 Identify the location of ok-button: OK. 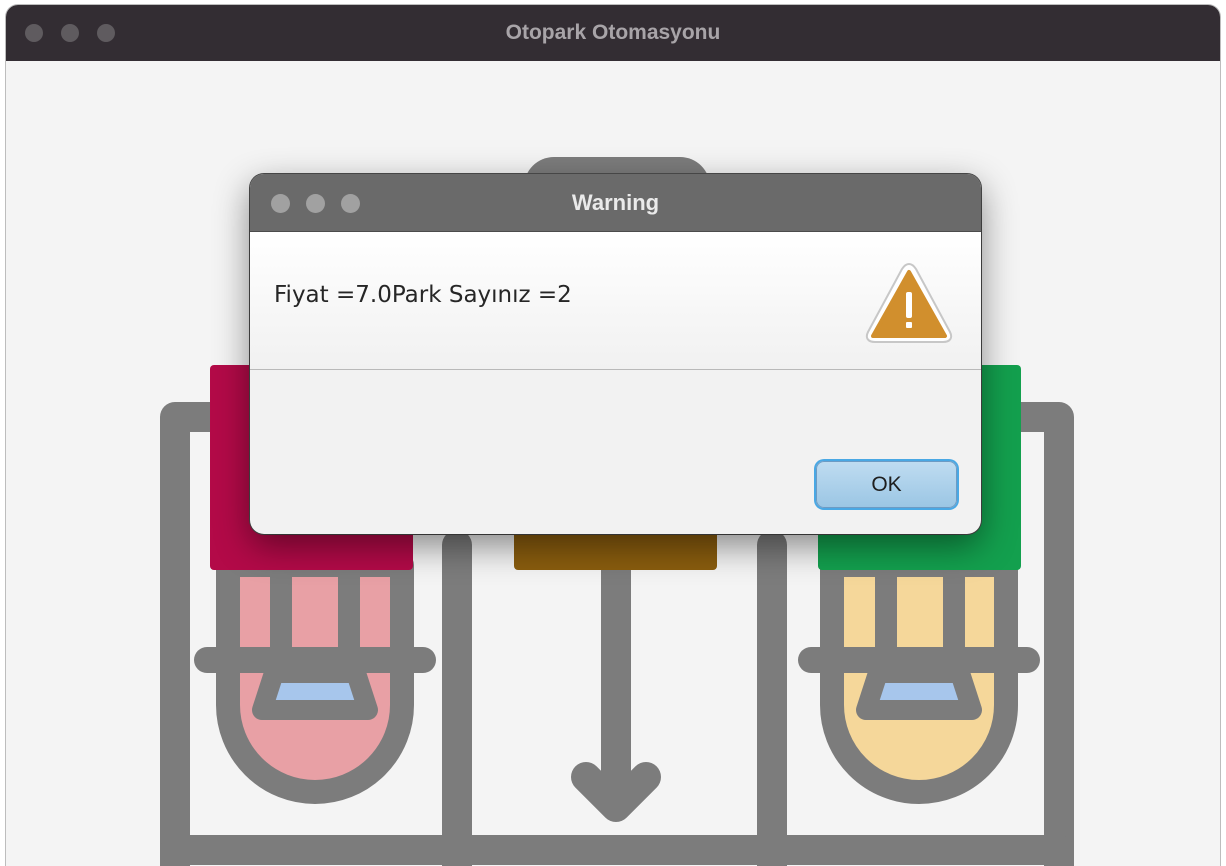
(886, 484).